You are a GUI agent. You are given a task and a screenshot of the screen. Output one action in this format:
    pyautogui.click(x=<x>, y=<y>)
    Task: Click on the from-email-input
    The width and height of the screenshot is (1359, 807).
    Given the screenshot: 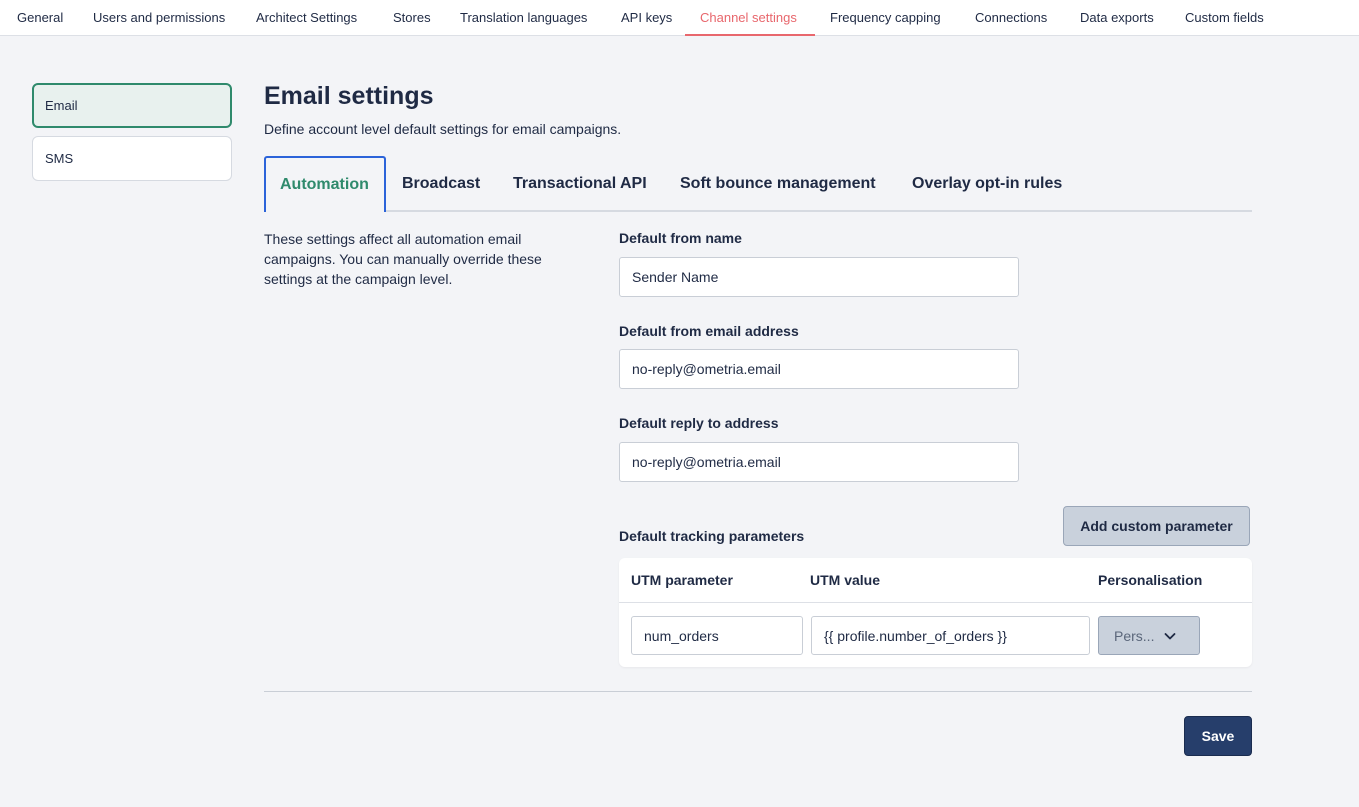 What is the action you would take?
    pyautogui.click(x=819, y=369)
    